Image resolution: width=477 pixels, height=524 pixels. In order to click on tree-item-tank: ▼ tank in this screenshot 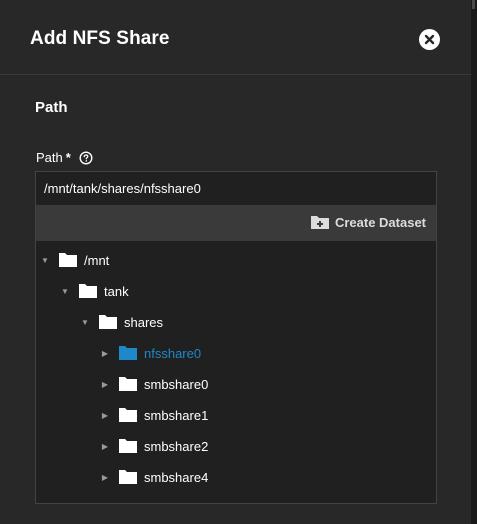, I will do `click(94, 291)`.